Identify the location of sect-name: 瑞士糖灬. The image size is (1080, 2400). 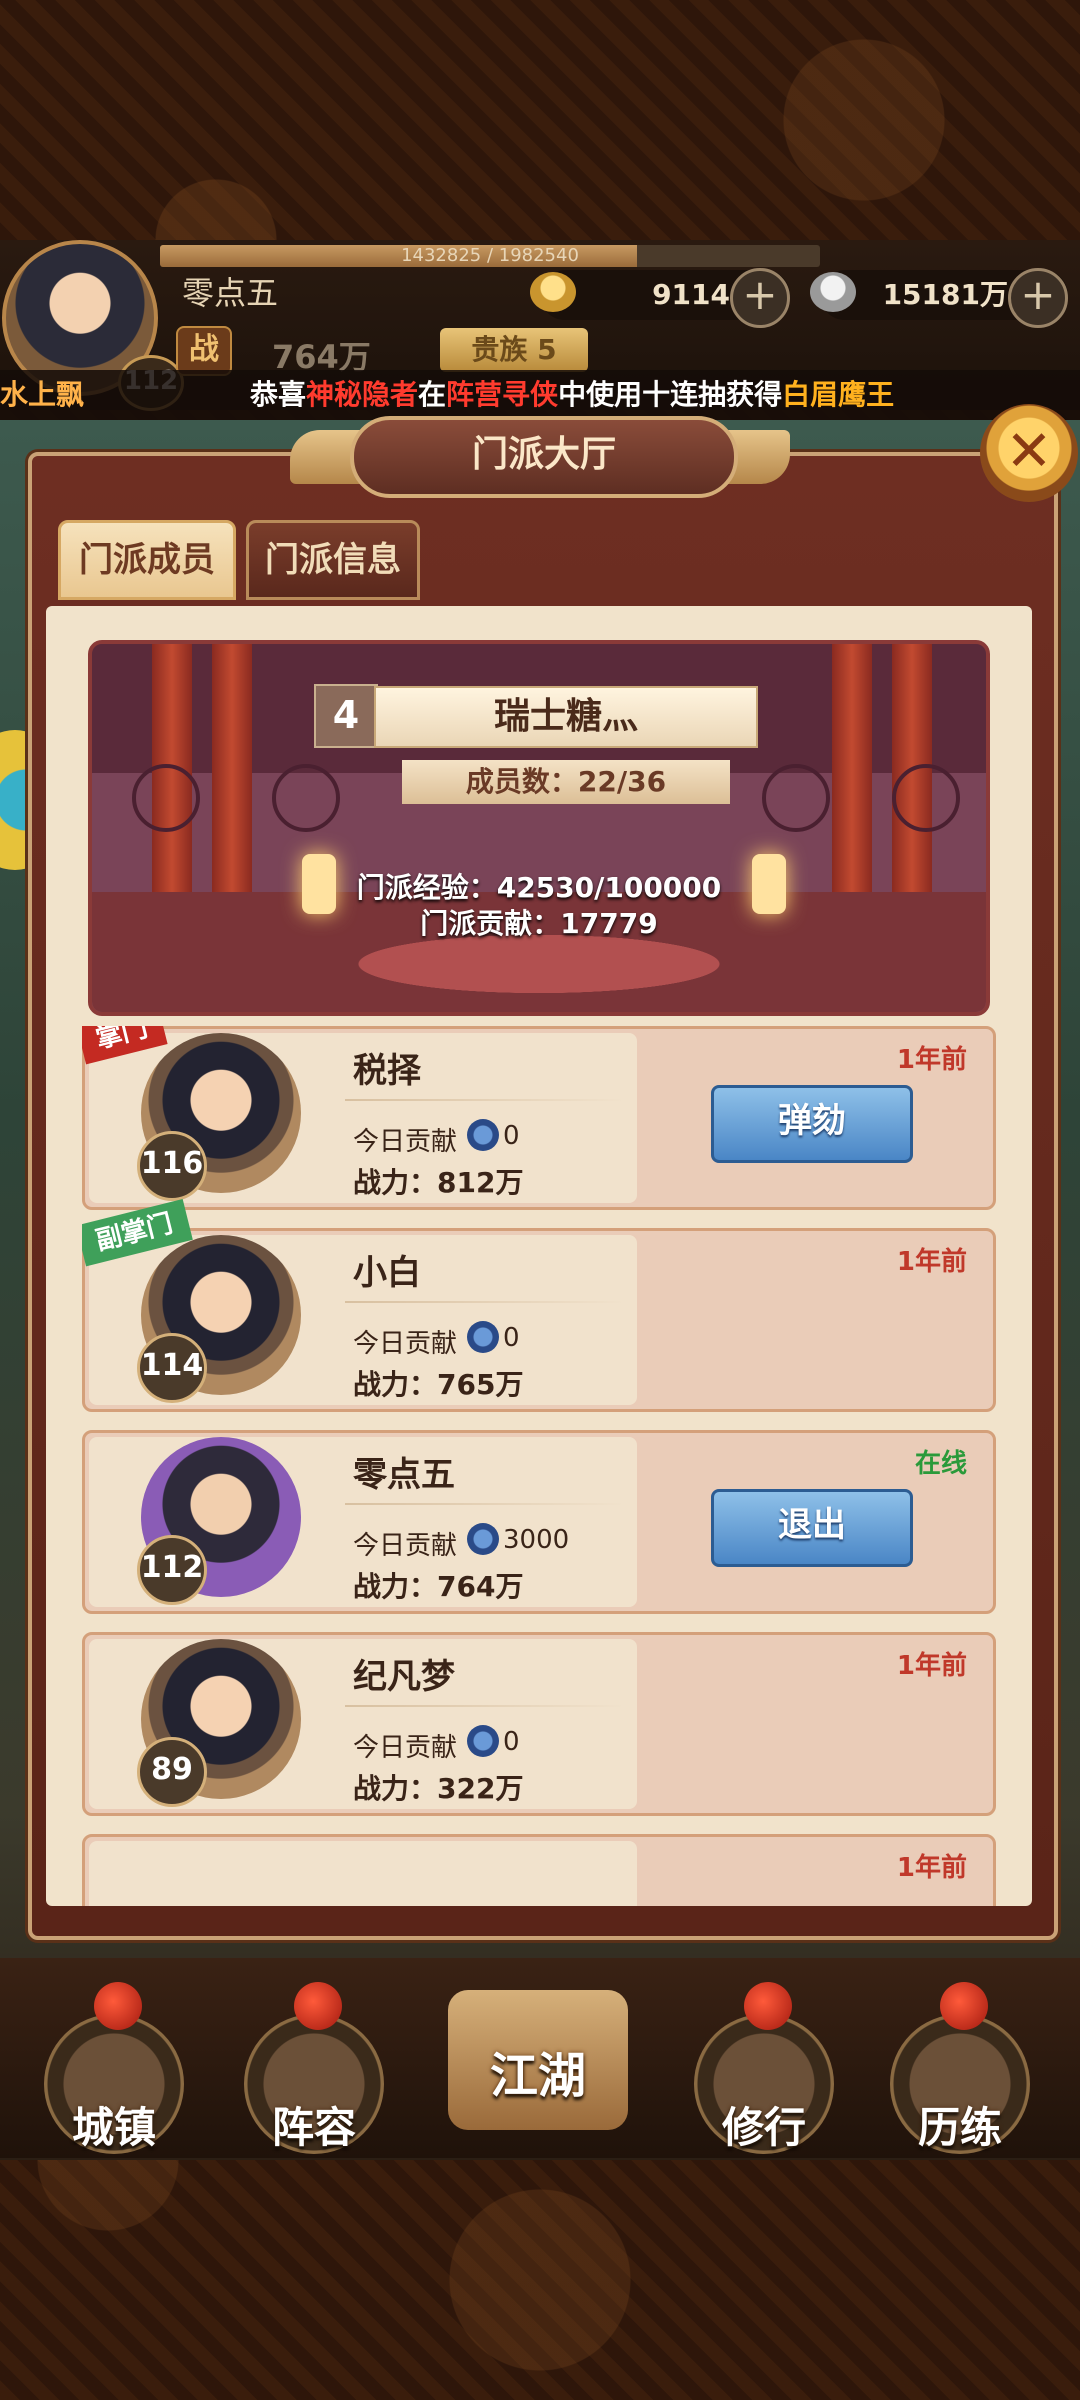
(566, 717).